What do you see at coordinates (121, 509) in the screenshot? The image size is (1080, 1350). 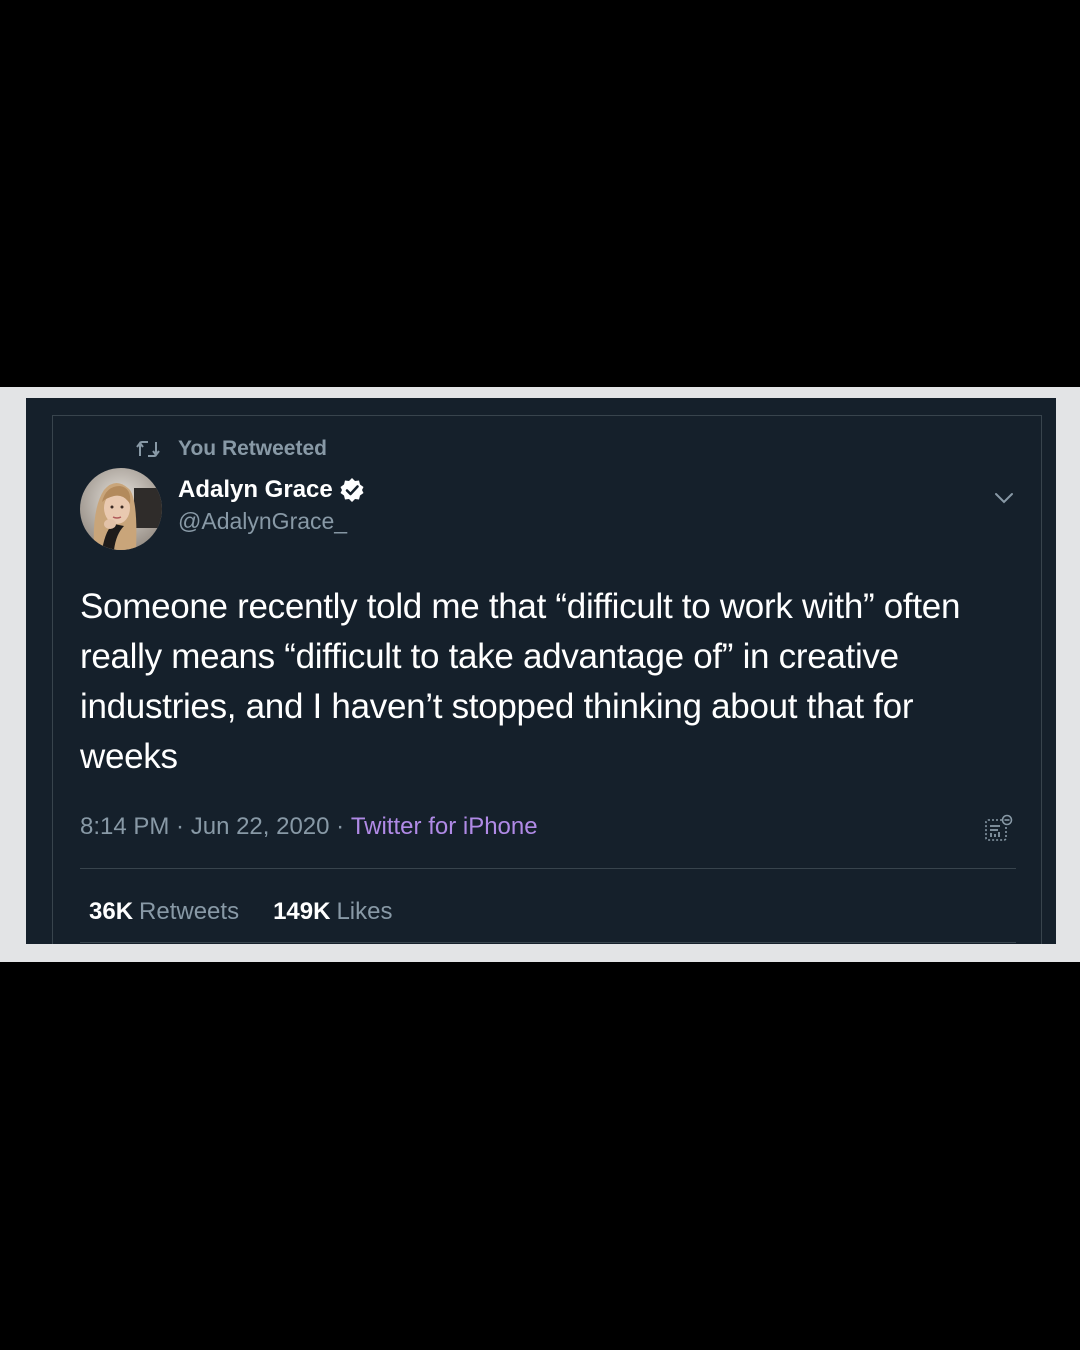 I see `avatar` at bounding box center [121, 509].